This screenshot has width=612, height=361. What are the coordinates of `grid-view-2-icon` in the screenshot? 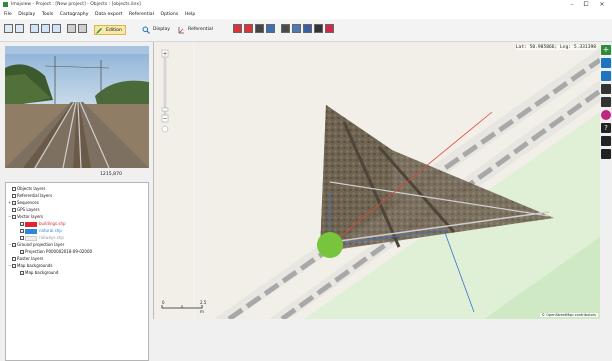 It's located at (45, 28).